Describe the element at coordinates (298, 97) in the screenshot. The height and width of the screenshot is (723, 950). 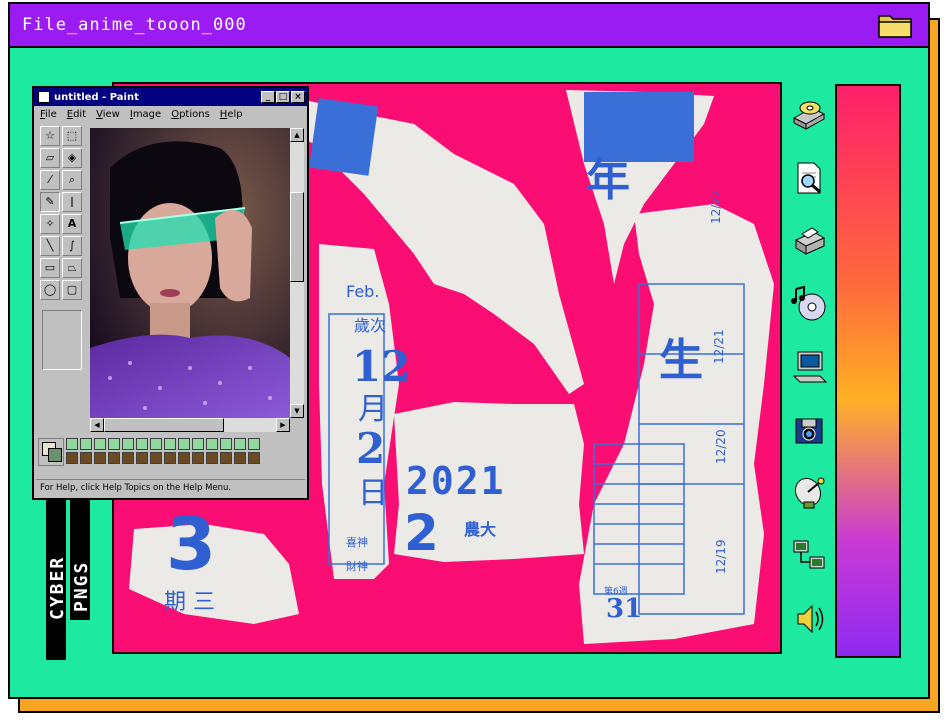
I see `close-button: ×` at that location.